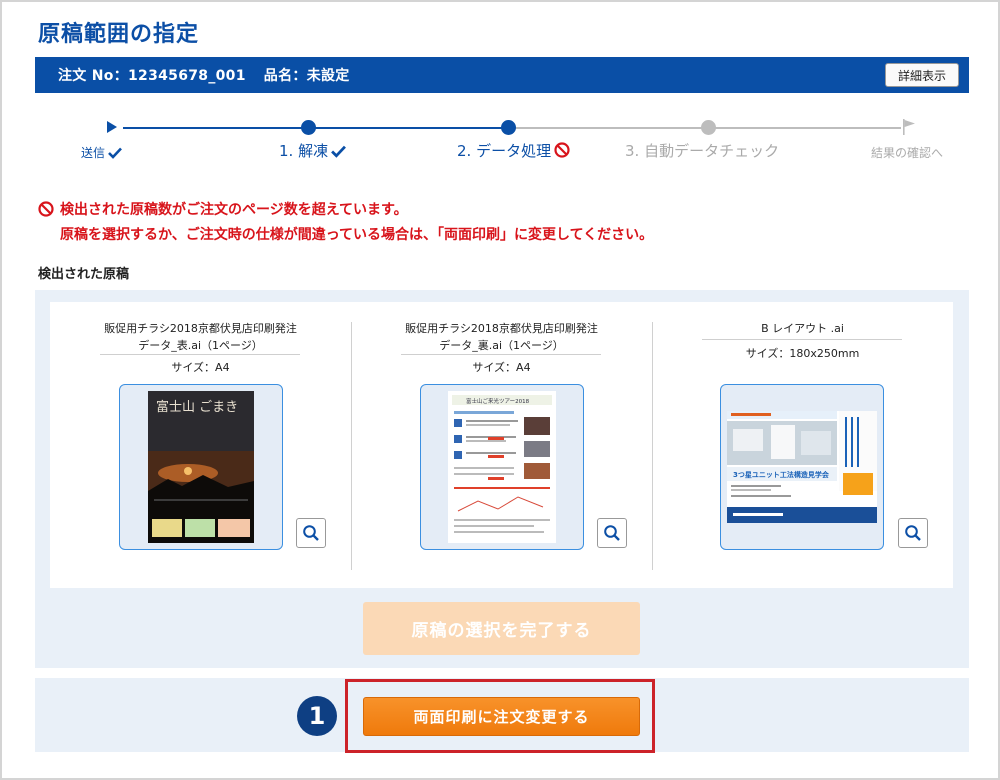 The height and width of the screenshot is (780, 1000). What do you see at coordinates (313, 150) in the screenshot?
I see `step-label-unzip: 1. 解凍` at bounding box center [313, 150].